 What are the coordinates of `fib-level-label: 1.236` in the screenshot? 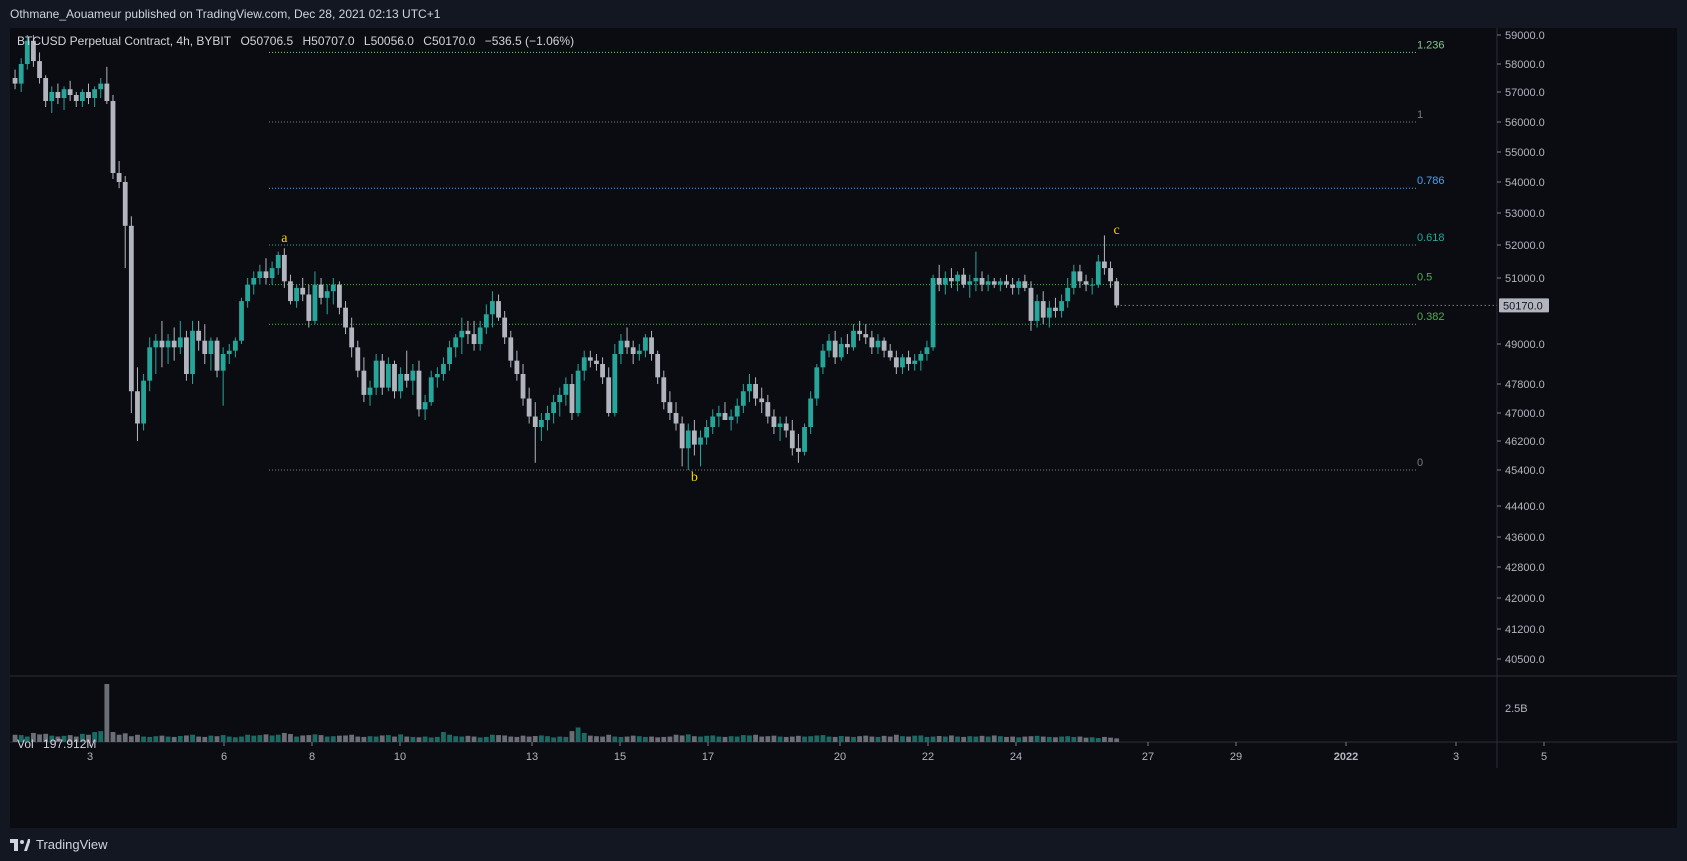 It's located at (1431, 45).